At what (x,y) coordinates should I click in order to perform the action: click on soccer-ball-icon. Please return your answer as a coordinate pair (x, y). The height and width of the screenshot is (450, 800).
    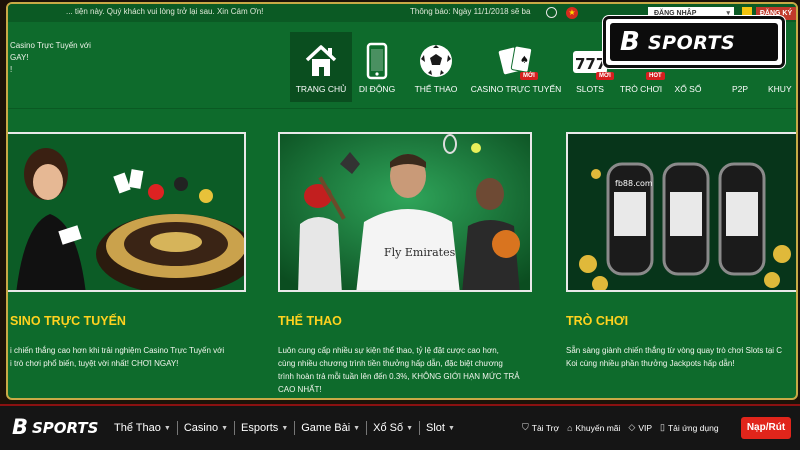
    Looking at the image, I should click on (436, 61).